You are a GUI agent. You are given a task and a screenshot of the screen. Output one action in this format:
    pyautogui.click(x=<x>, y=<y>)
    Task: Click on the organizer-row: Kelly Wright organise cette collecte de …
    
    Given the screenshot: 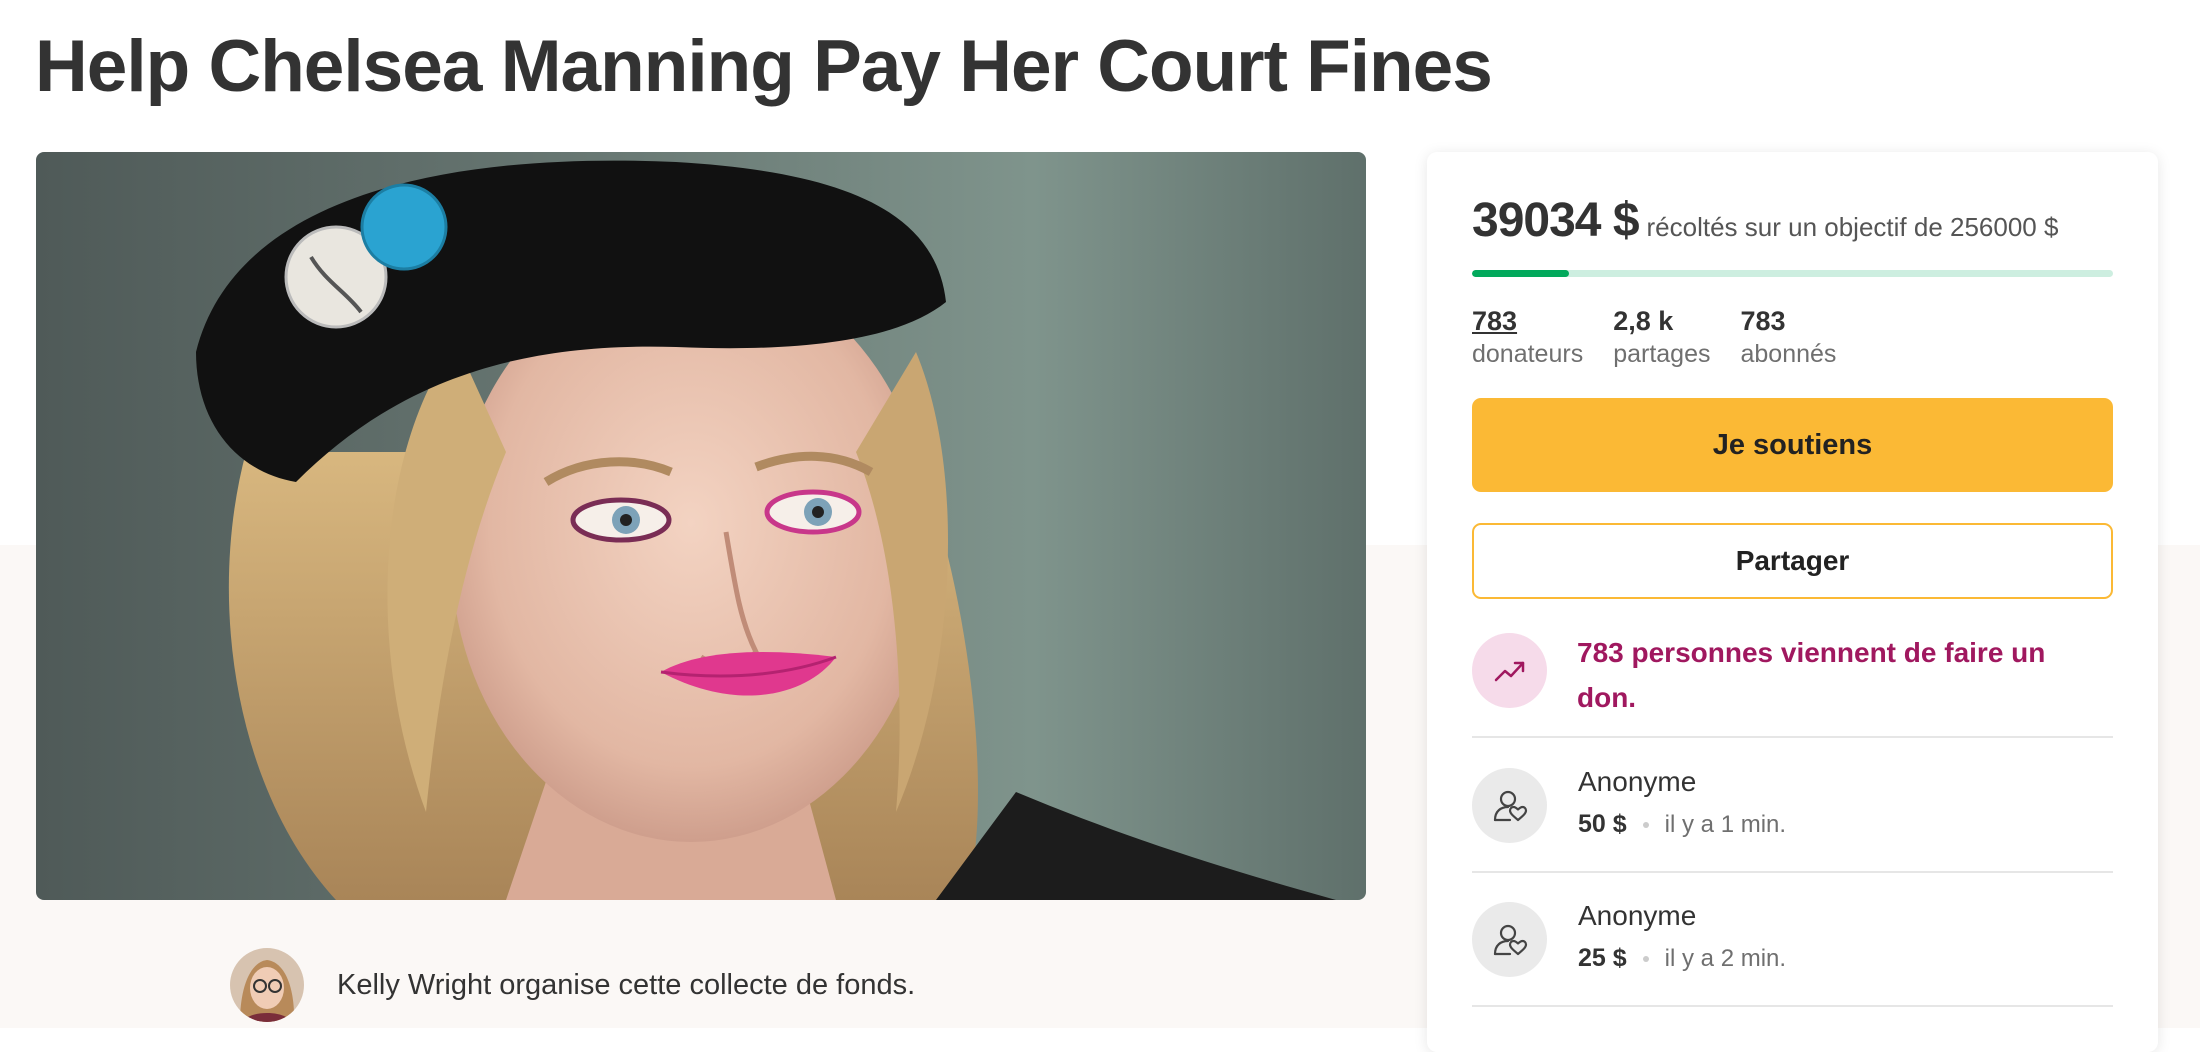 What is the action you would take?
    pyautogui.click(x=572, y=985)
    